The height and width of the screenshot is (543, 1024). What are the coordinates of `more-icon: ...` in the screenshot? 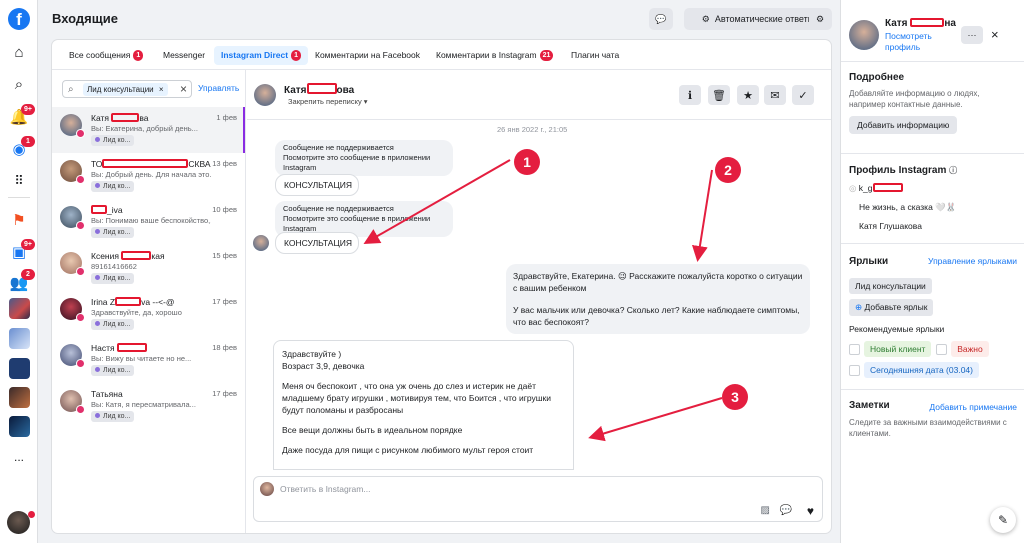 It's located at (19, 457).